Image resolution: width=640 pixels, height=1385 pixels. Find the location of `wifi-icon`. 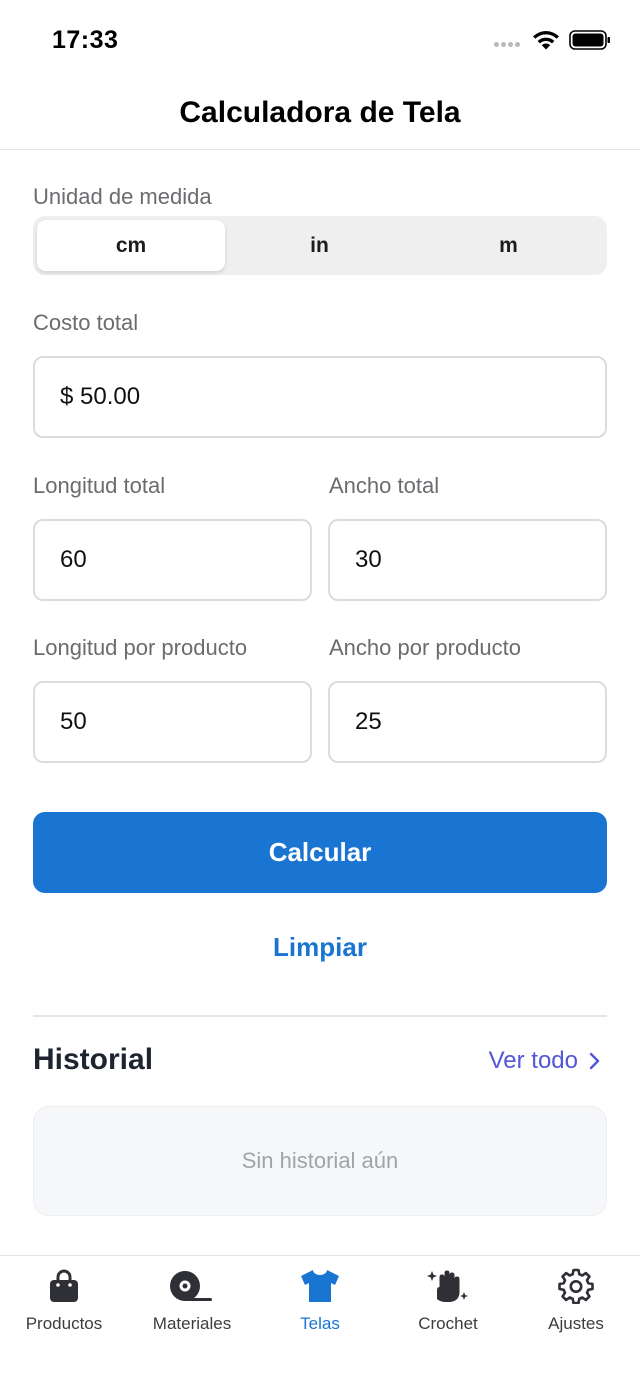

wifi-icon is located at coordinates (546, 40).